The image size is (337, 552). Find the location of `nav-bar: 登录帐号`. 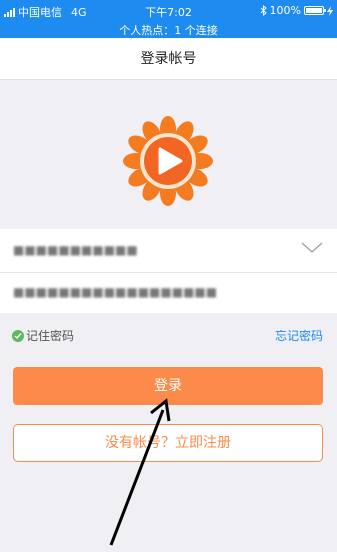

nav-bar: 登录帐号 is located at coordinates (168, 59).